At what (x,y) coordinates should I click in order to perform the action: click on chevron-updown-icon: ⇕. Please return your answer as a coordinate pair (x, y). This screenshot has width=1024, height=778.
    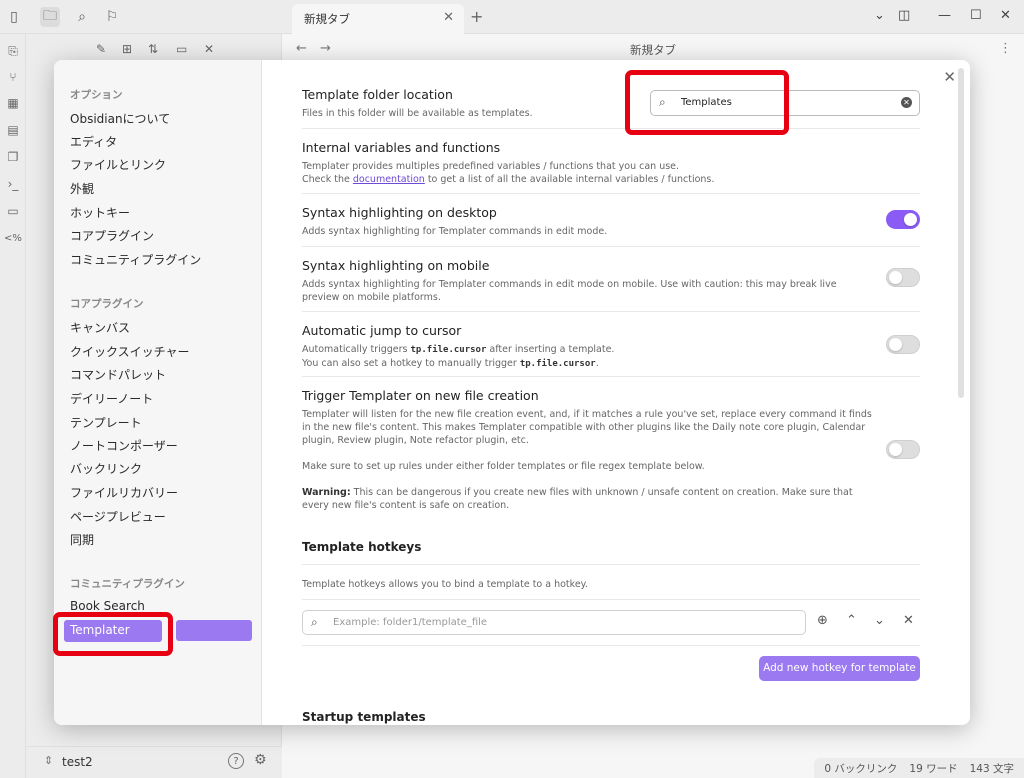
    Looking at the image, I should click on (49, 760).